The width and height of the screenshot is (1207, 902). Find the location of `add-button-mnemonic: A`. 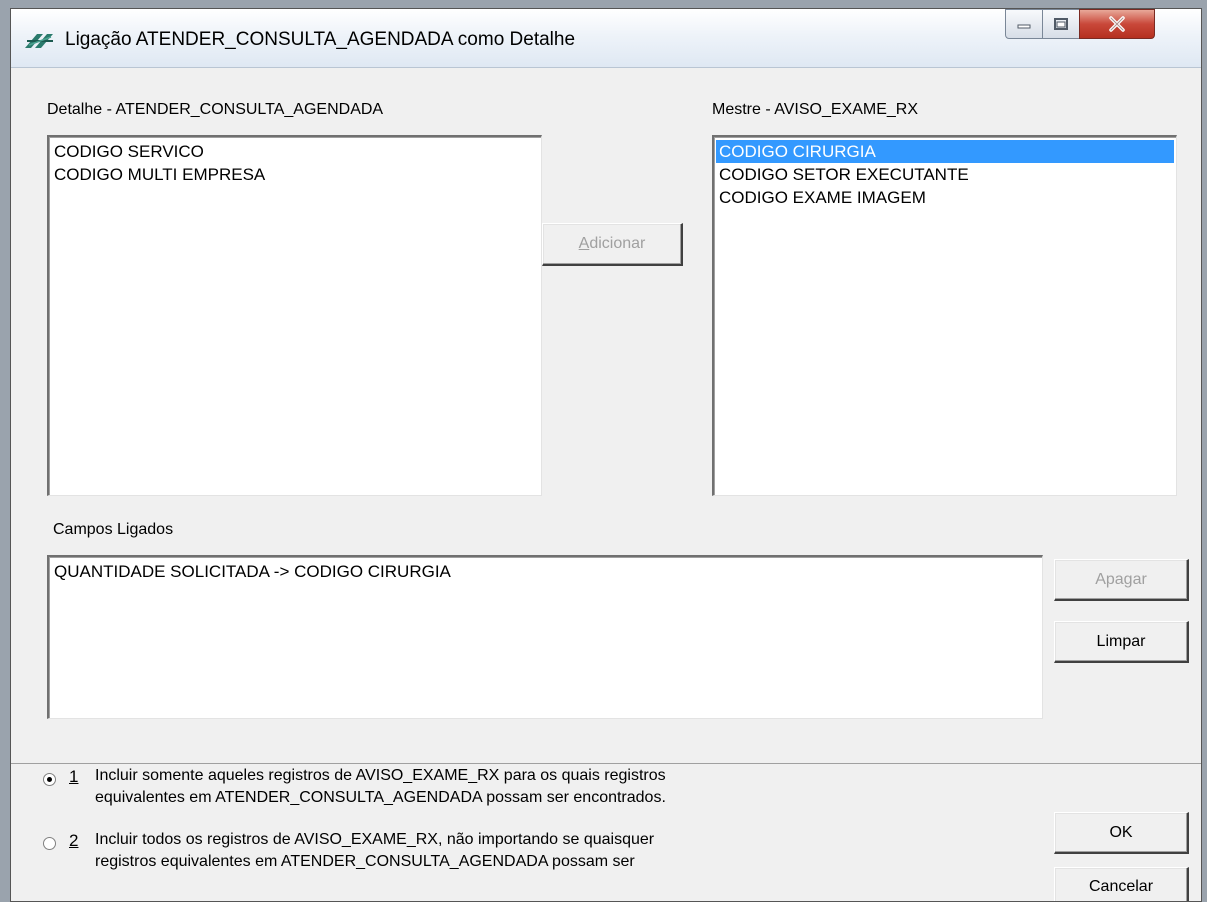

add-button-mnemonic: A is located at coordinates (584, 243).